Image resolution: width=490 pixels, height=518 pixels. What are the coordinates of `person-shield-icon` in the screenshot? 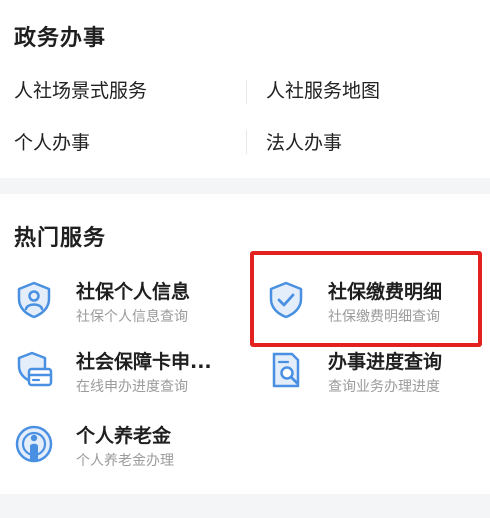 It's located at (34, 300).